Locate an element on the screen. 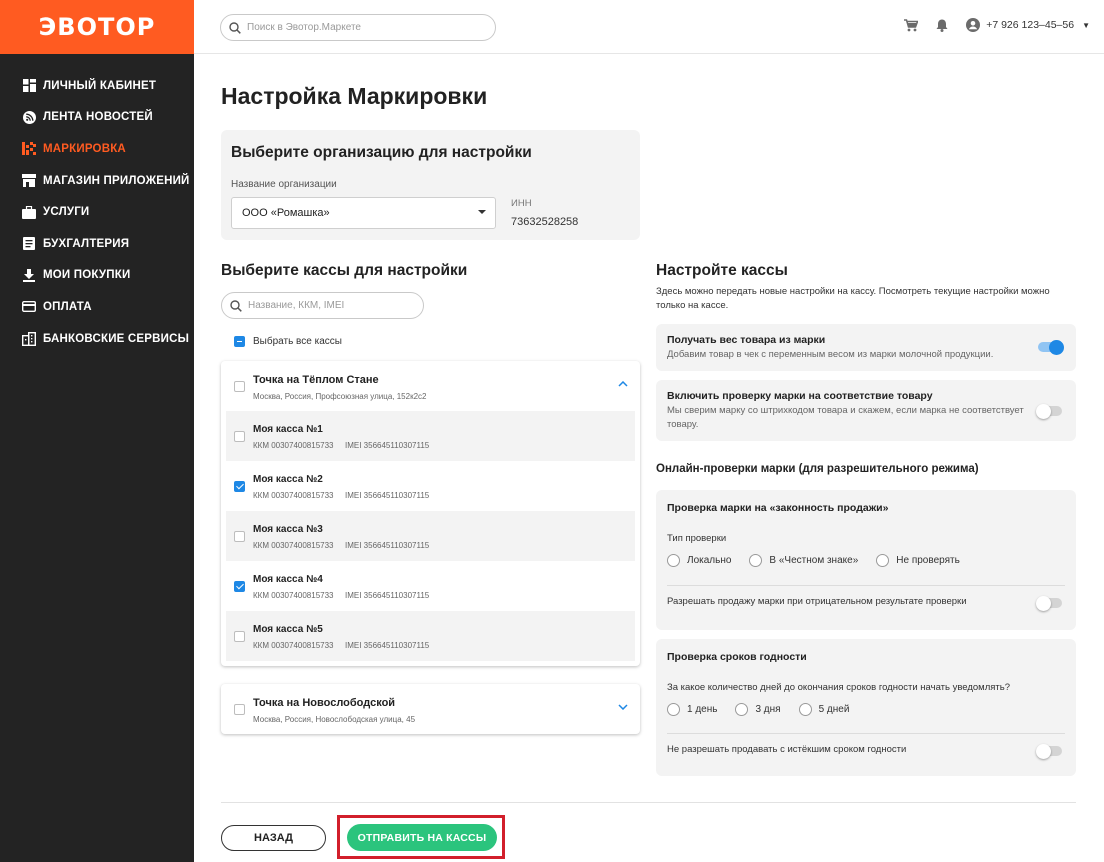  sidebar-item-accounting: БУХГАЛТЕРИЯ is located at coordinates (97, 244).